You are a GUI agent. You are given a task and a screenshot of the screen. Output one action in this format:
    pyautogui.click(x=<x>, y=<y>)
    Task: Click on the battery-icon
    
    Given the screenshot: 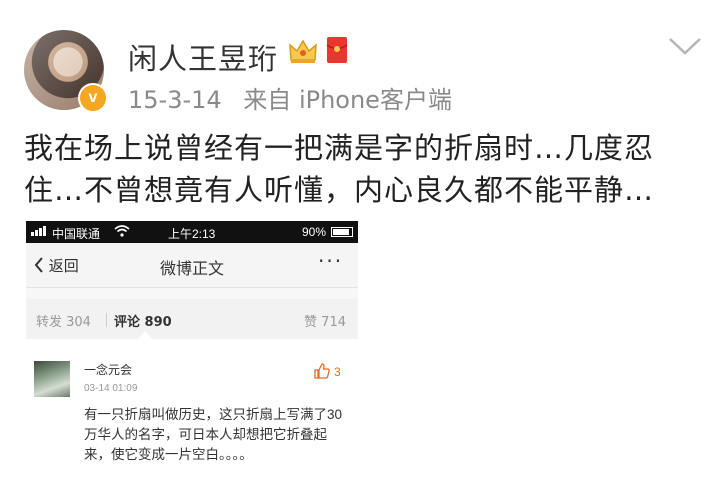 What is the action you would take?
    pyautogui.click(x=342, y=232)
    